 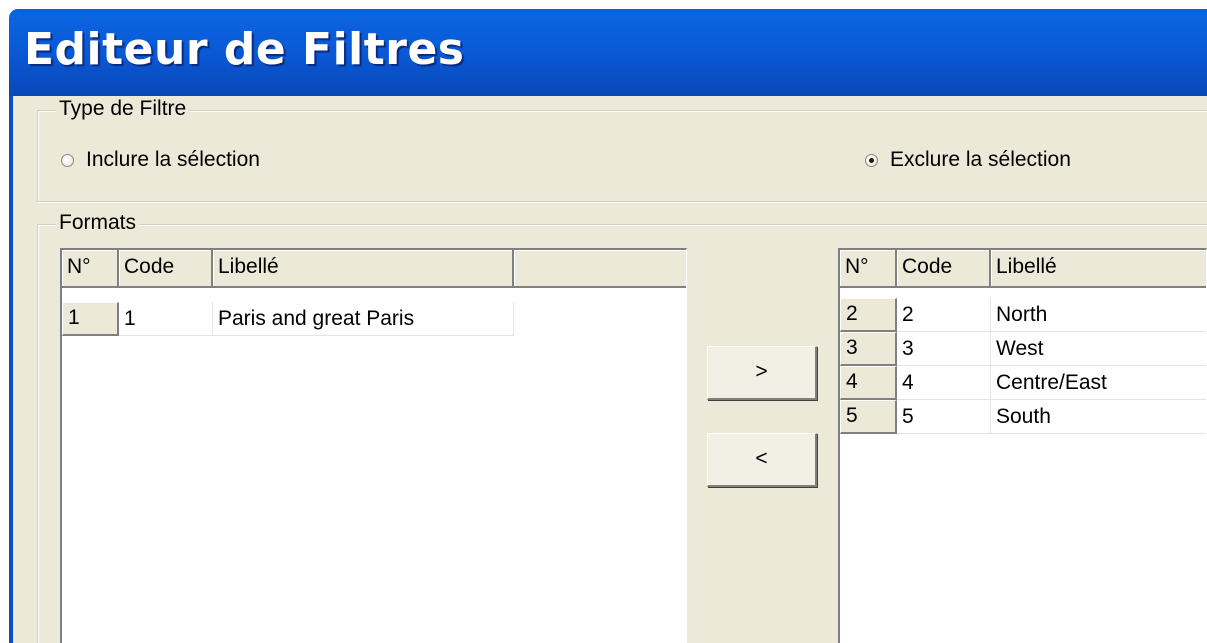 What do you see at coordinates (762, 460) in the screenshot?
I see `move-left-button: <` at bounding box center [762, 460].